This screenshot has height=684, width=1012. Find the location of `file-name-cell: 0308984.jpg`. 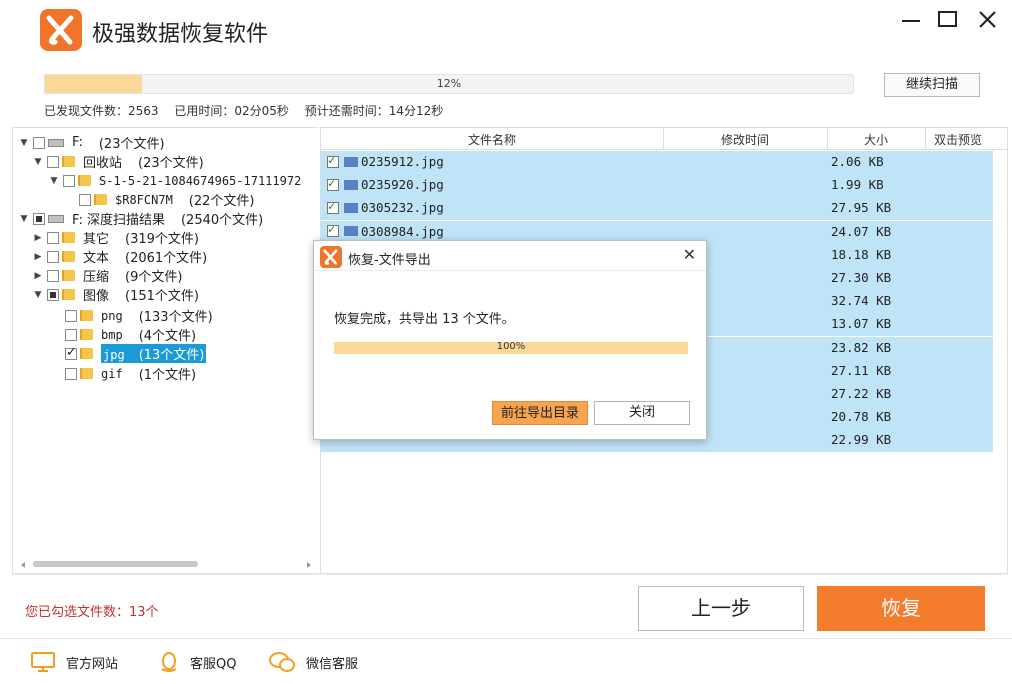

file-name-cell: 0308984.jpg is located at coordinates (385, 230).